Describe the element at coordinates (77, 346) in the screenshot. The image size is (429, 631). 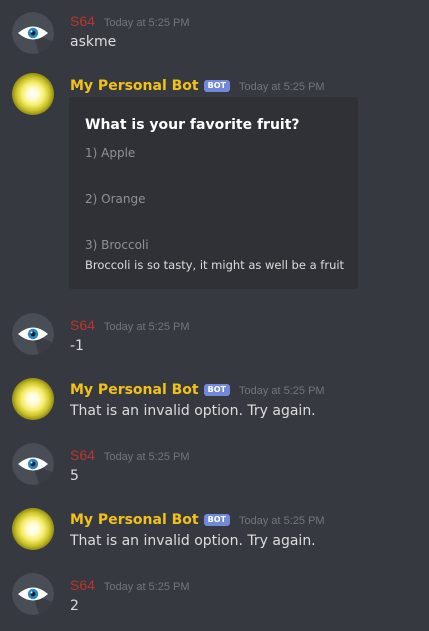
I see `message-text: -1` at that location.